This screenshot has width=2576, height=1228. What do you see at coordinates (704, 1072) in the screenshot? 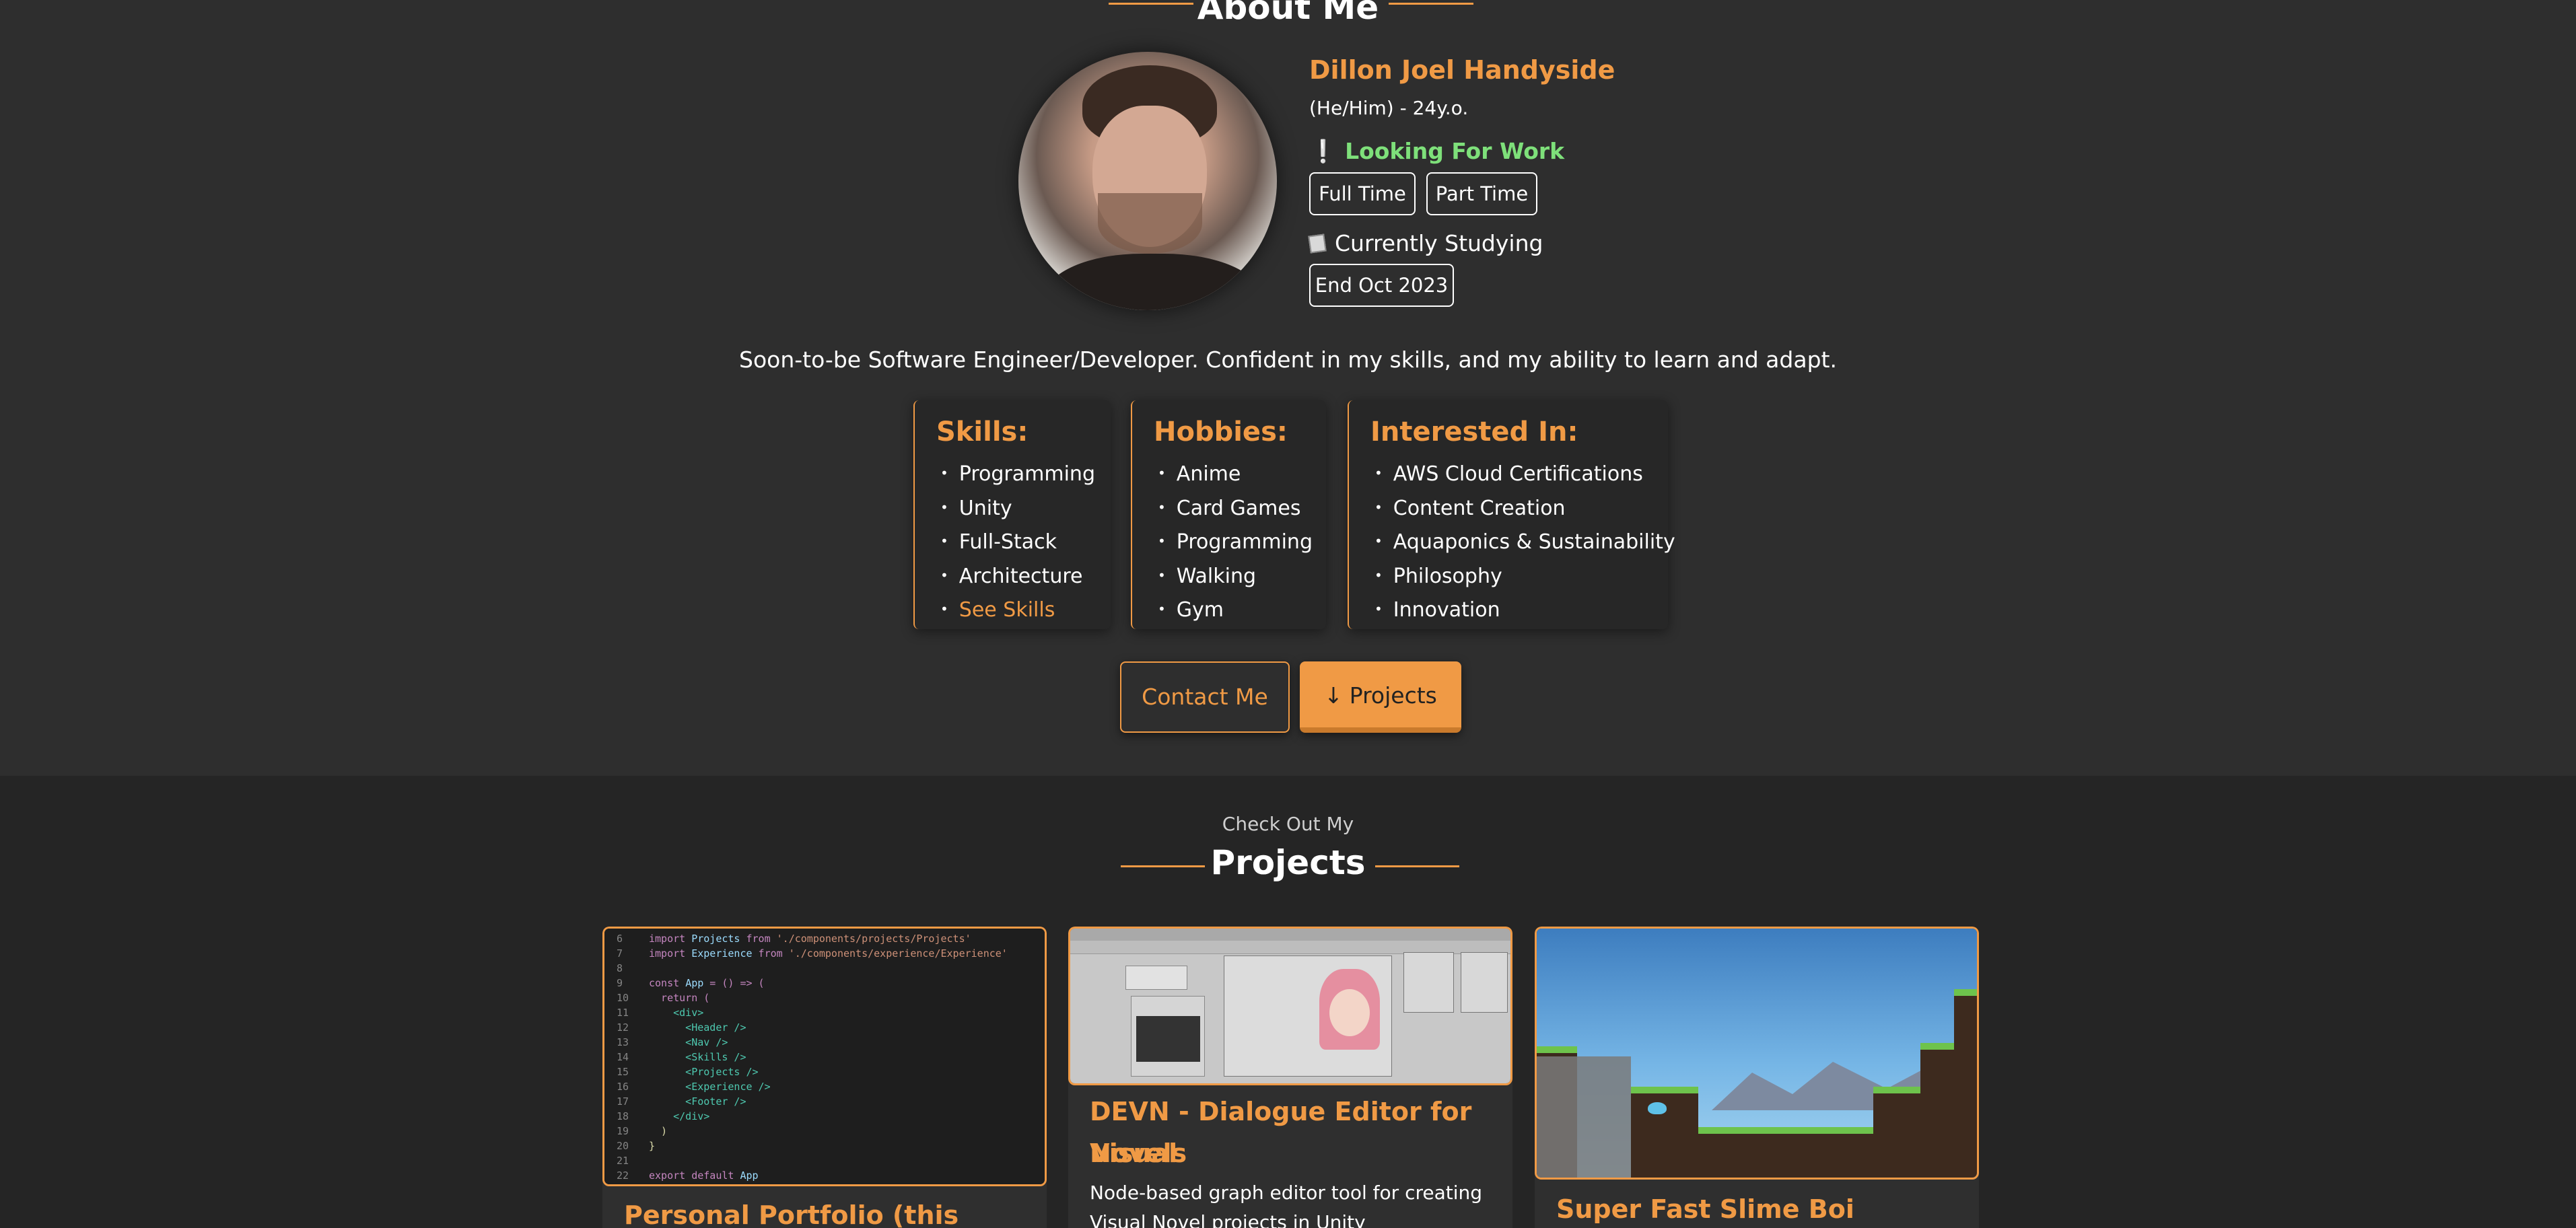
I see `code-token: <Projects />` at bounding box center [704, 1072].